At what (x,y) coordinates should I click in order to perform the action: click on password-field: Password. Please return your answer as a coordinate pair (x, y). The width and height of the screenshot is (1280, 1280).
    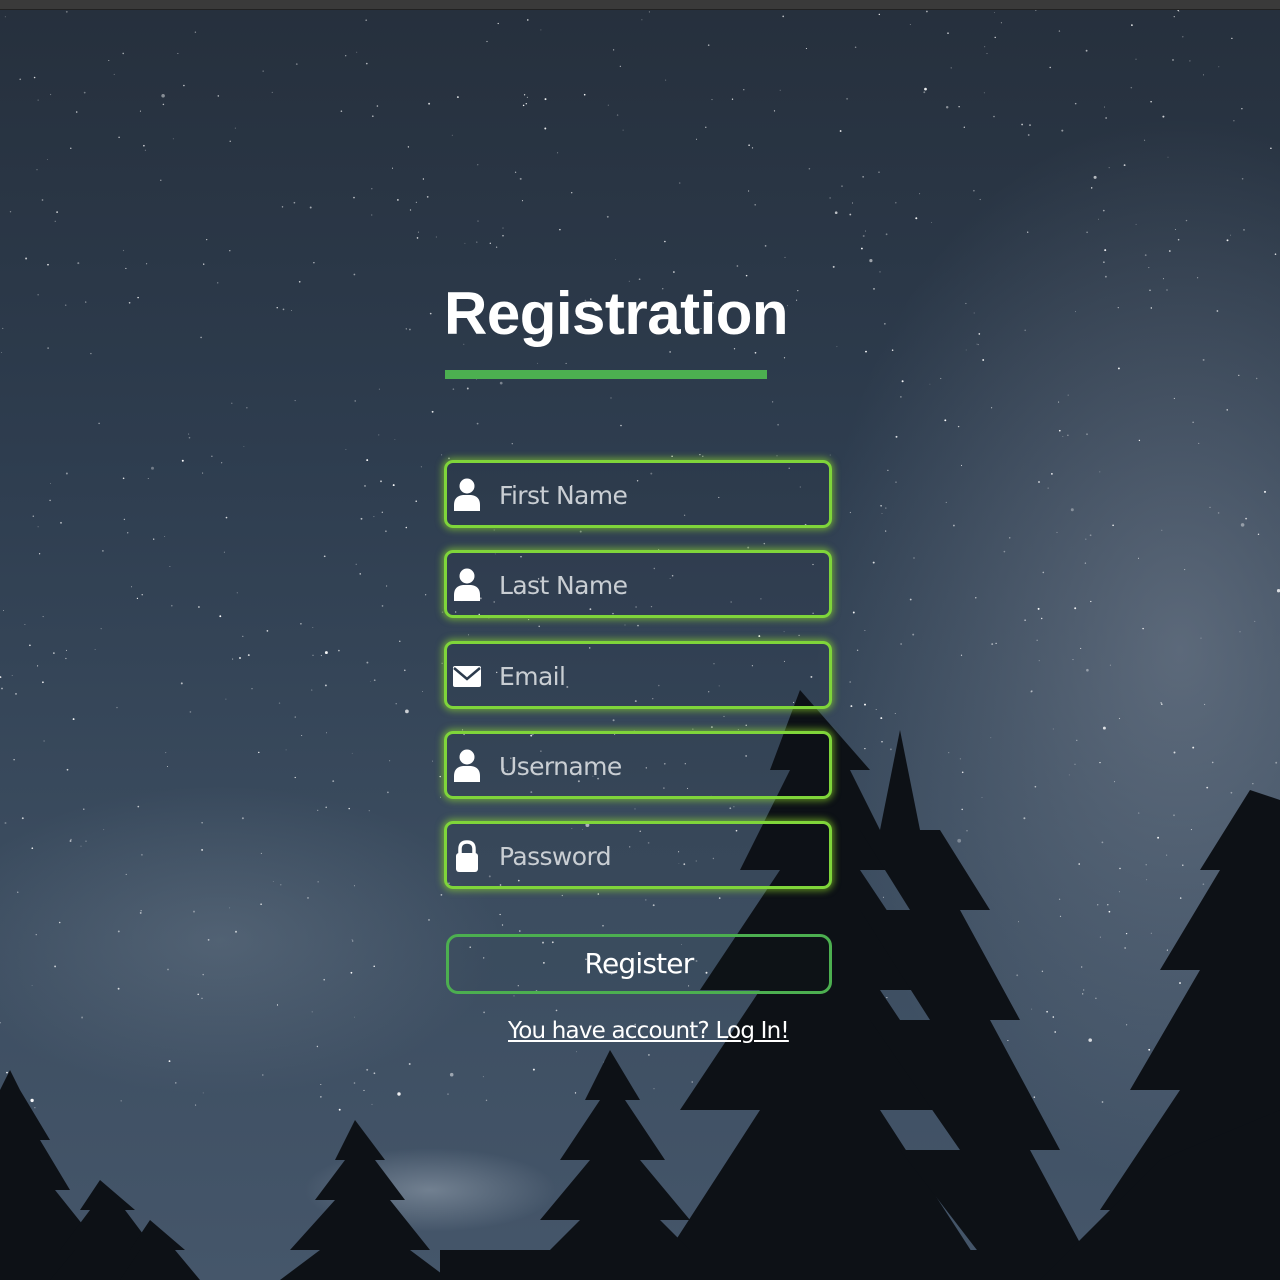
    Looking at the image, I should click on (638, 855).